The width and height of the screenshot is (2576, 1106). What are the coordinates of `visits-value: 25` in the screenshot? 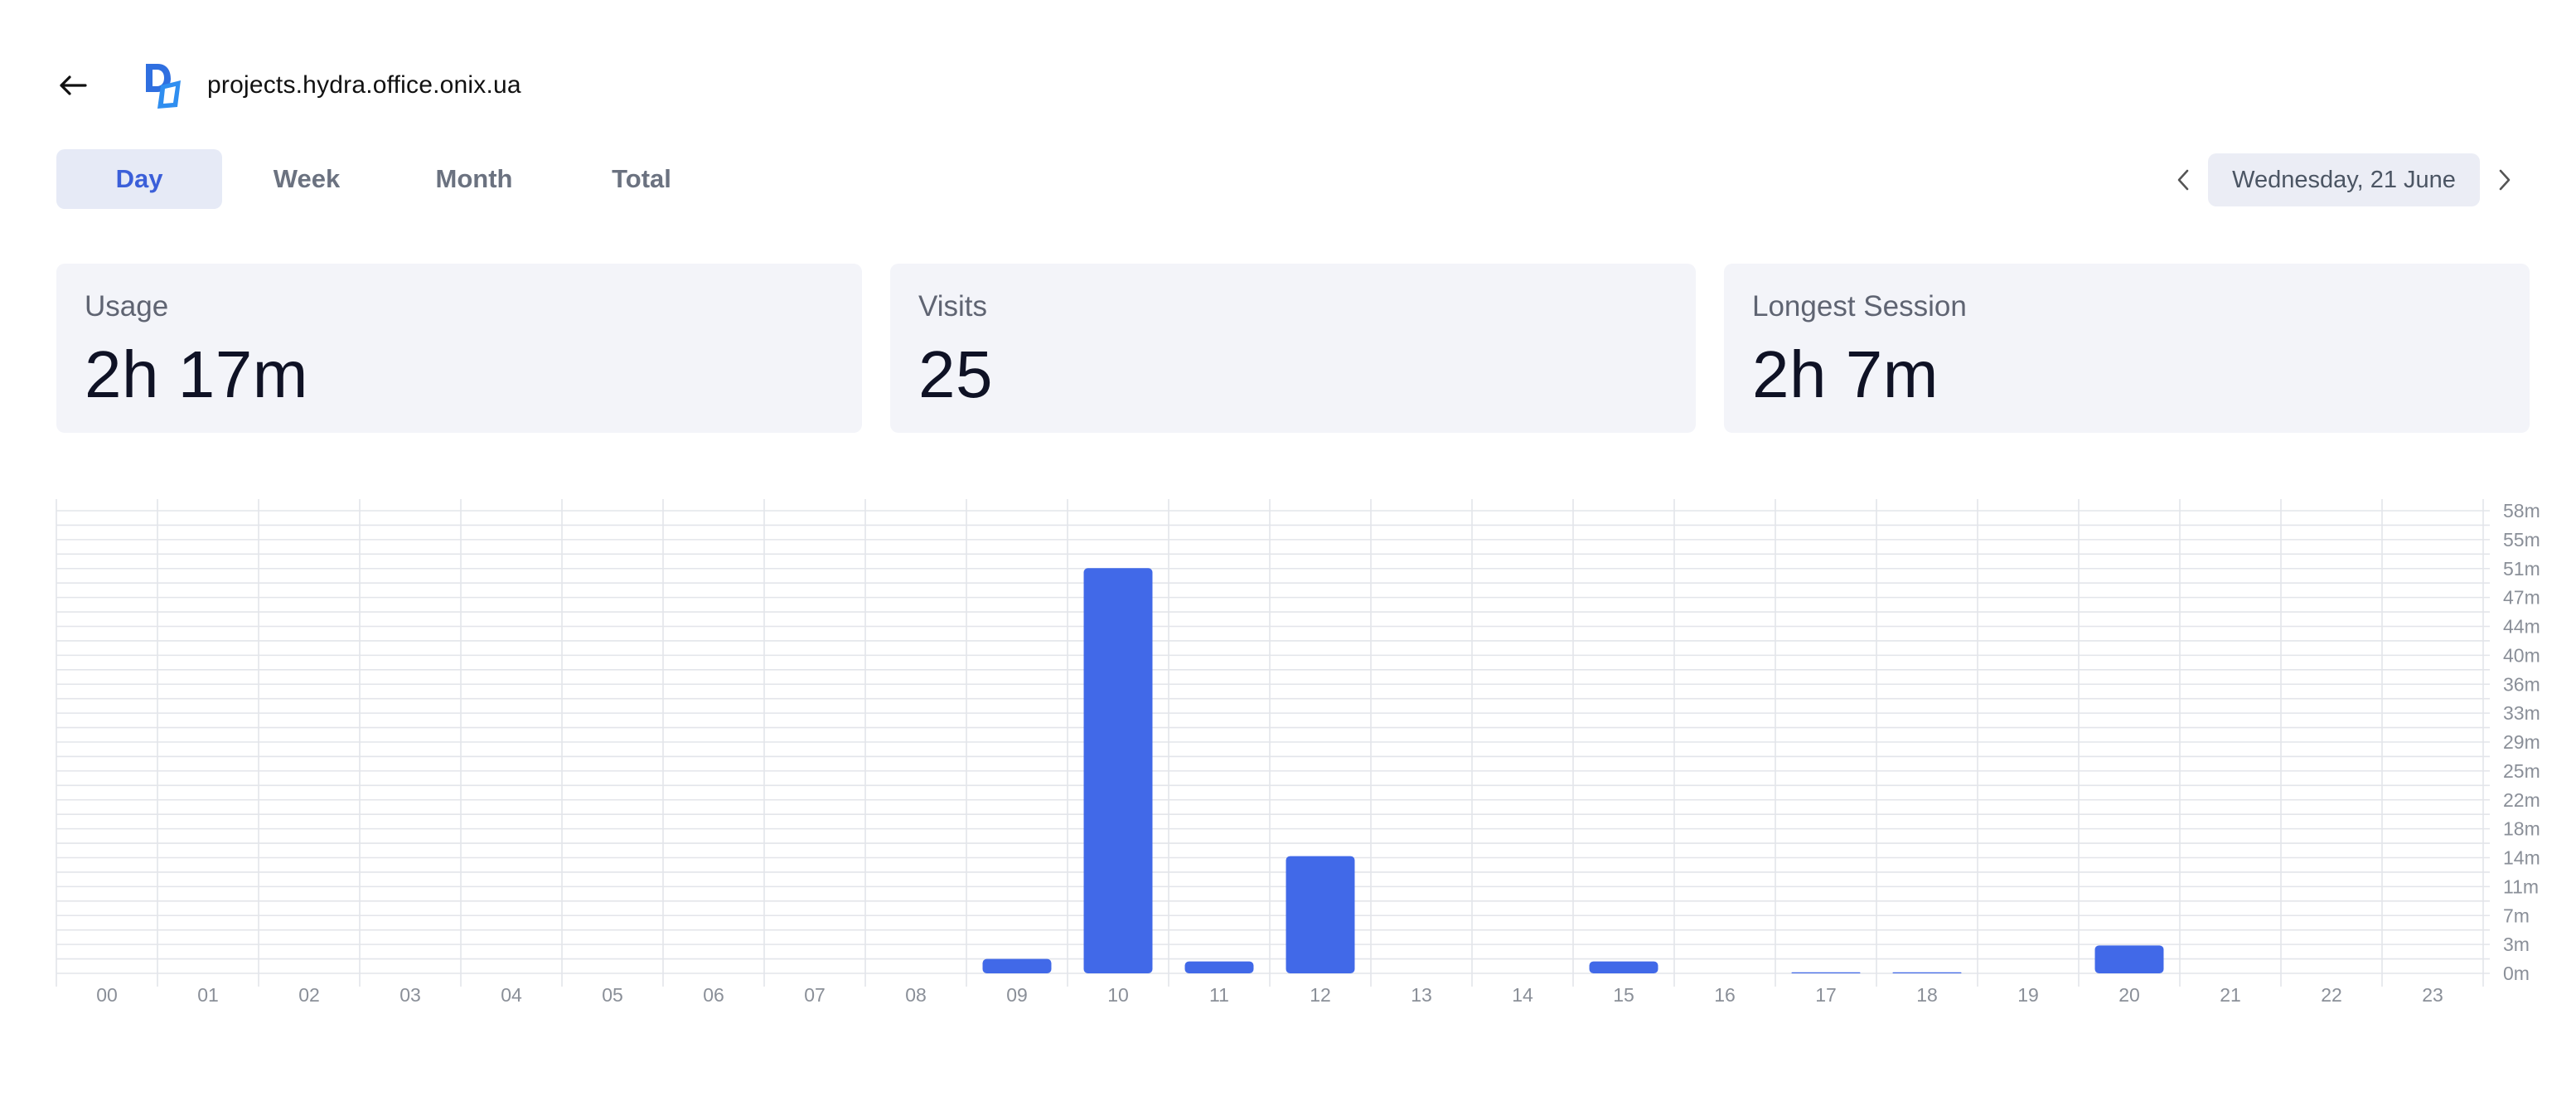 It's located at (955, 374).